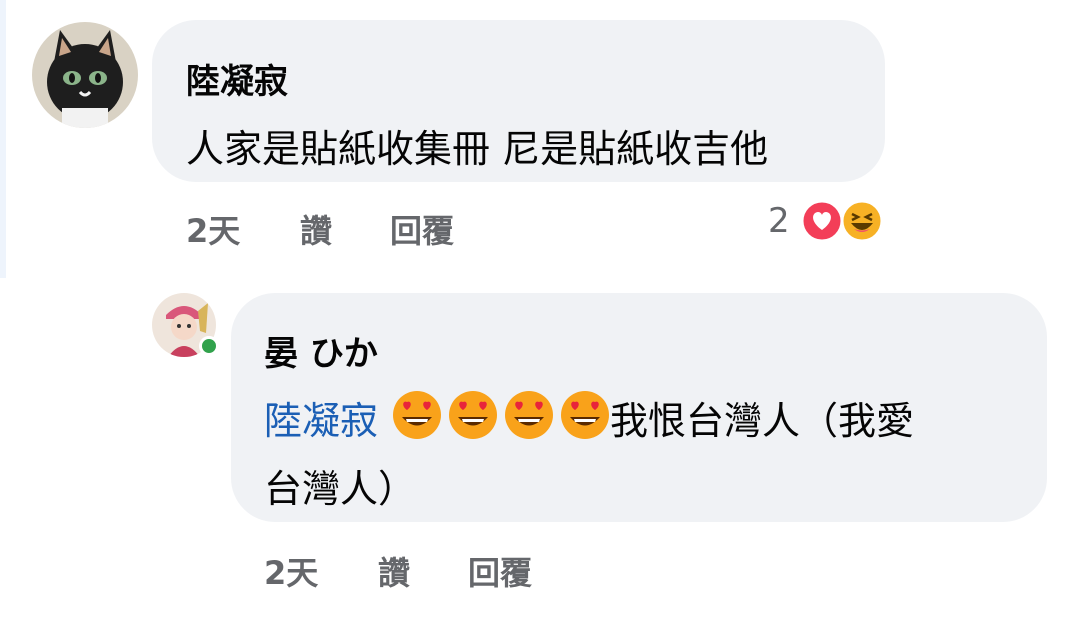  What do you see at coordinates (3, 139) in the screenshot?
I see `thread-indicator-bar` at bounding box center [3, 139].